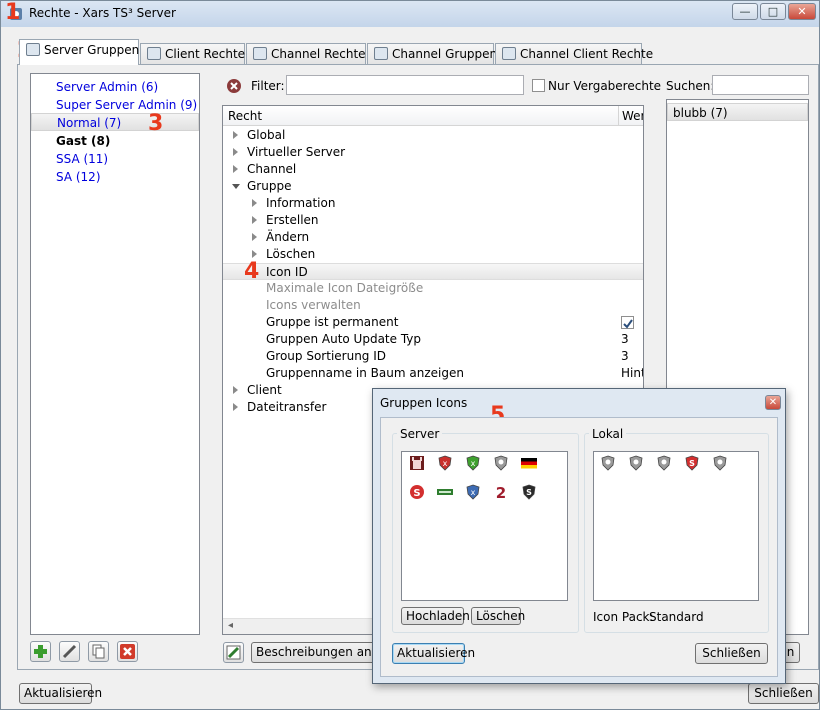 This screenshot has width=820, height=710. Describe the element at coordinates (236, 188) in the screenshot. I see `expanded-arrow-icon` at that location.